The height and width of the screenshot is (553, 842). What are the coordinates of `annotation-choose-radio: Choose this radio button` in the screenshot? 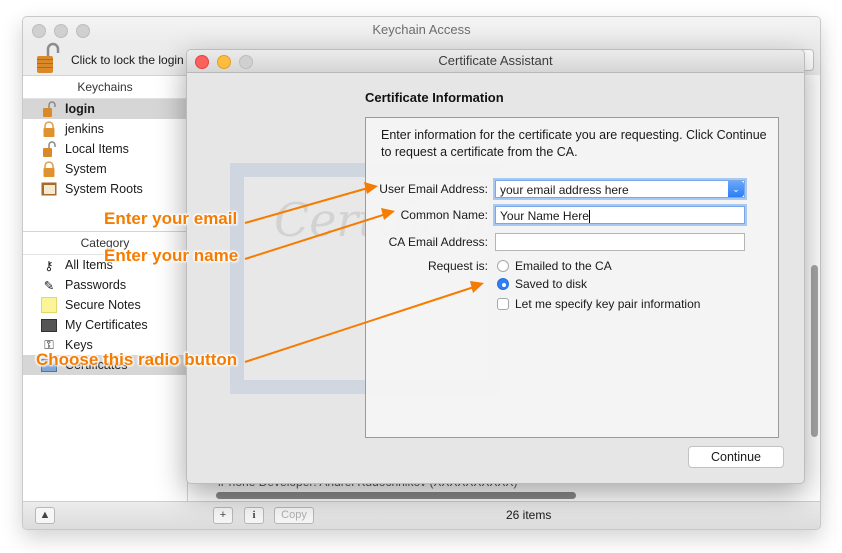 It's located at (137, 359).